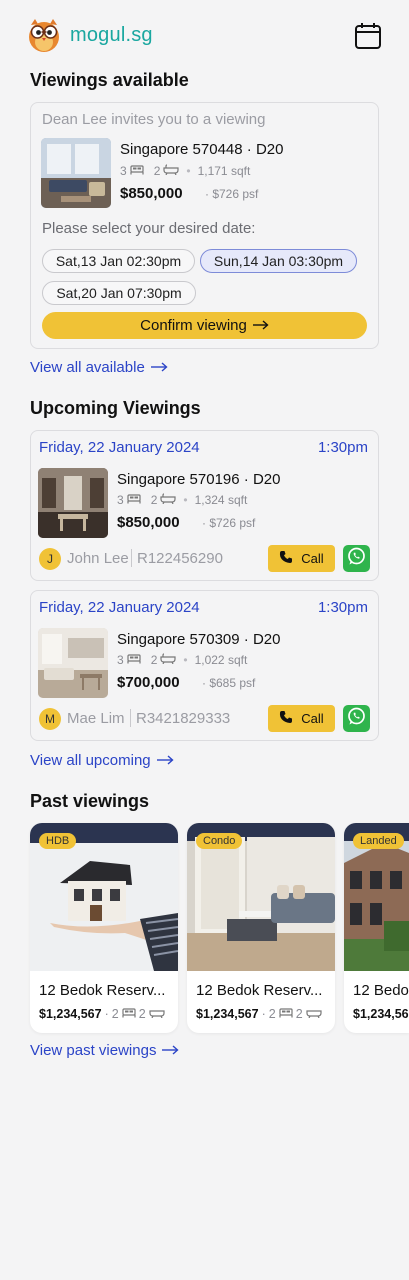  I want to click on property-type-badge: Landed, so click(378, 841).